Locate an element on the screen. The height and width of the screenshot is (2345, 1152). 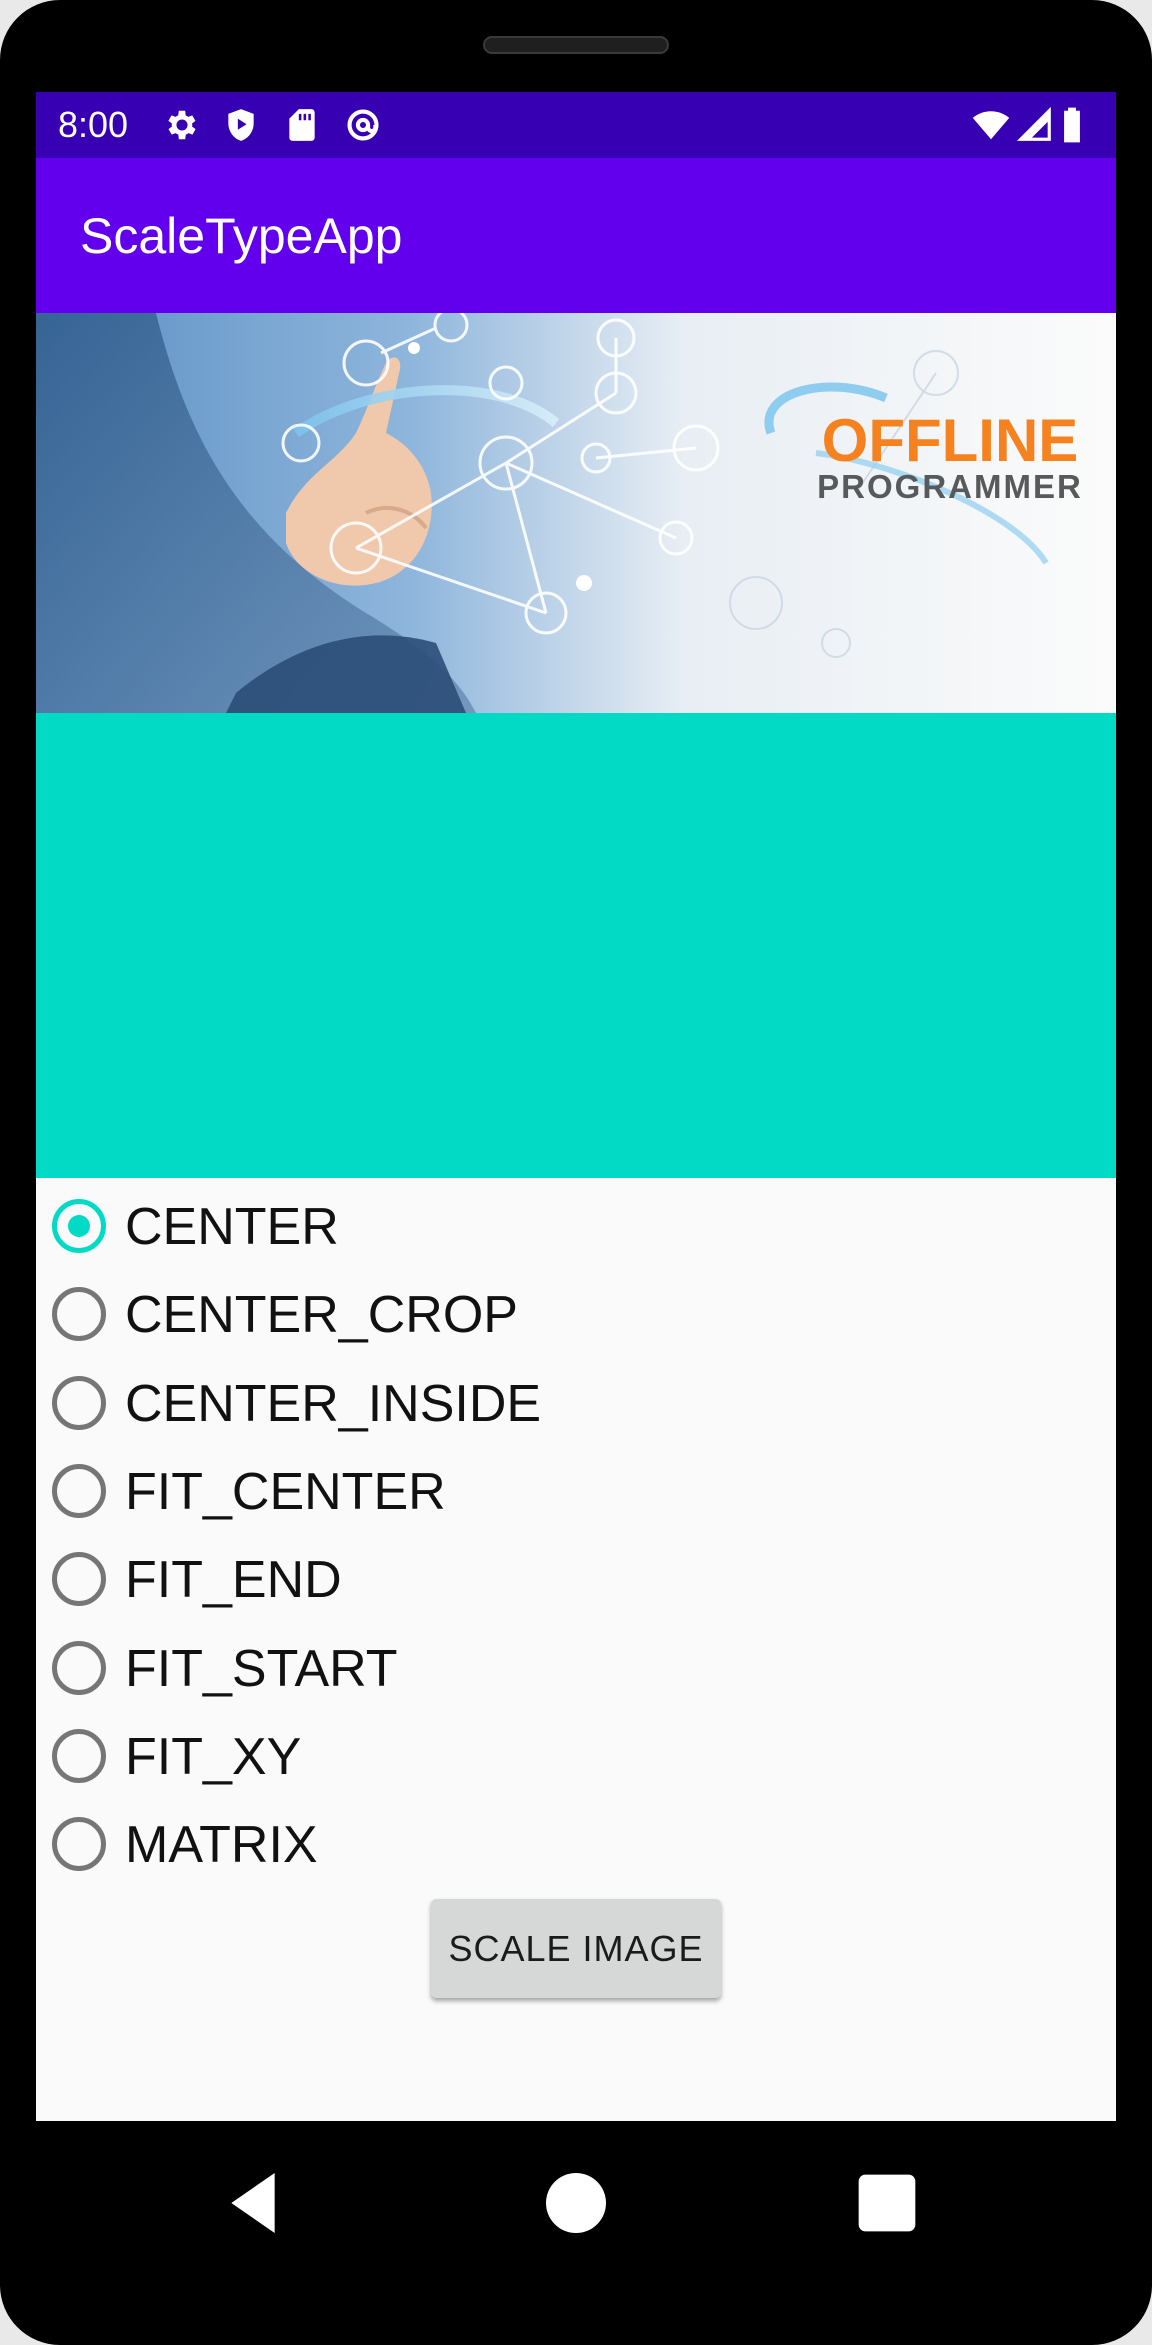
radio-label: FIT_XY is located at coordinates (213, 1756).